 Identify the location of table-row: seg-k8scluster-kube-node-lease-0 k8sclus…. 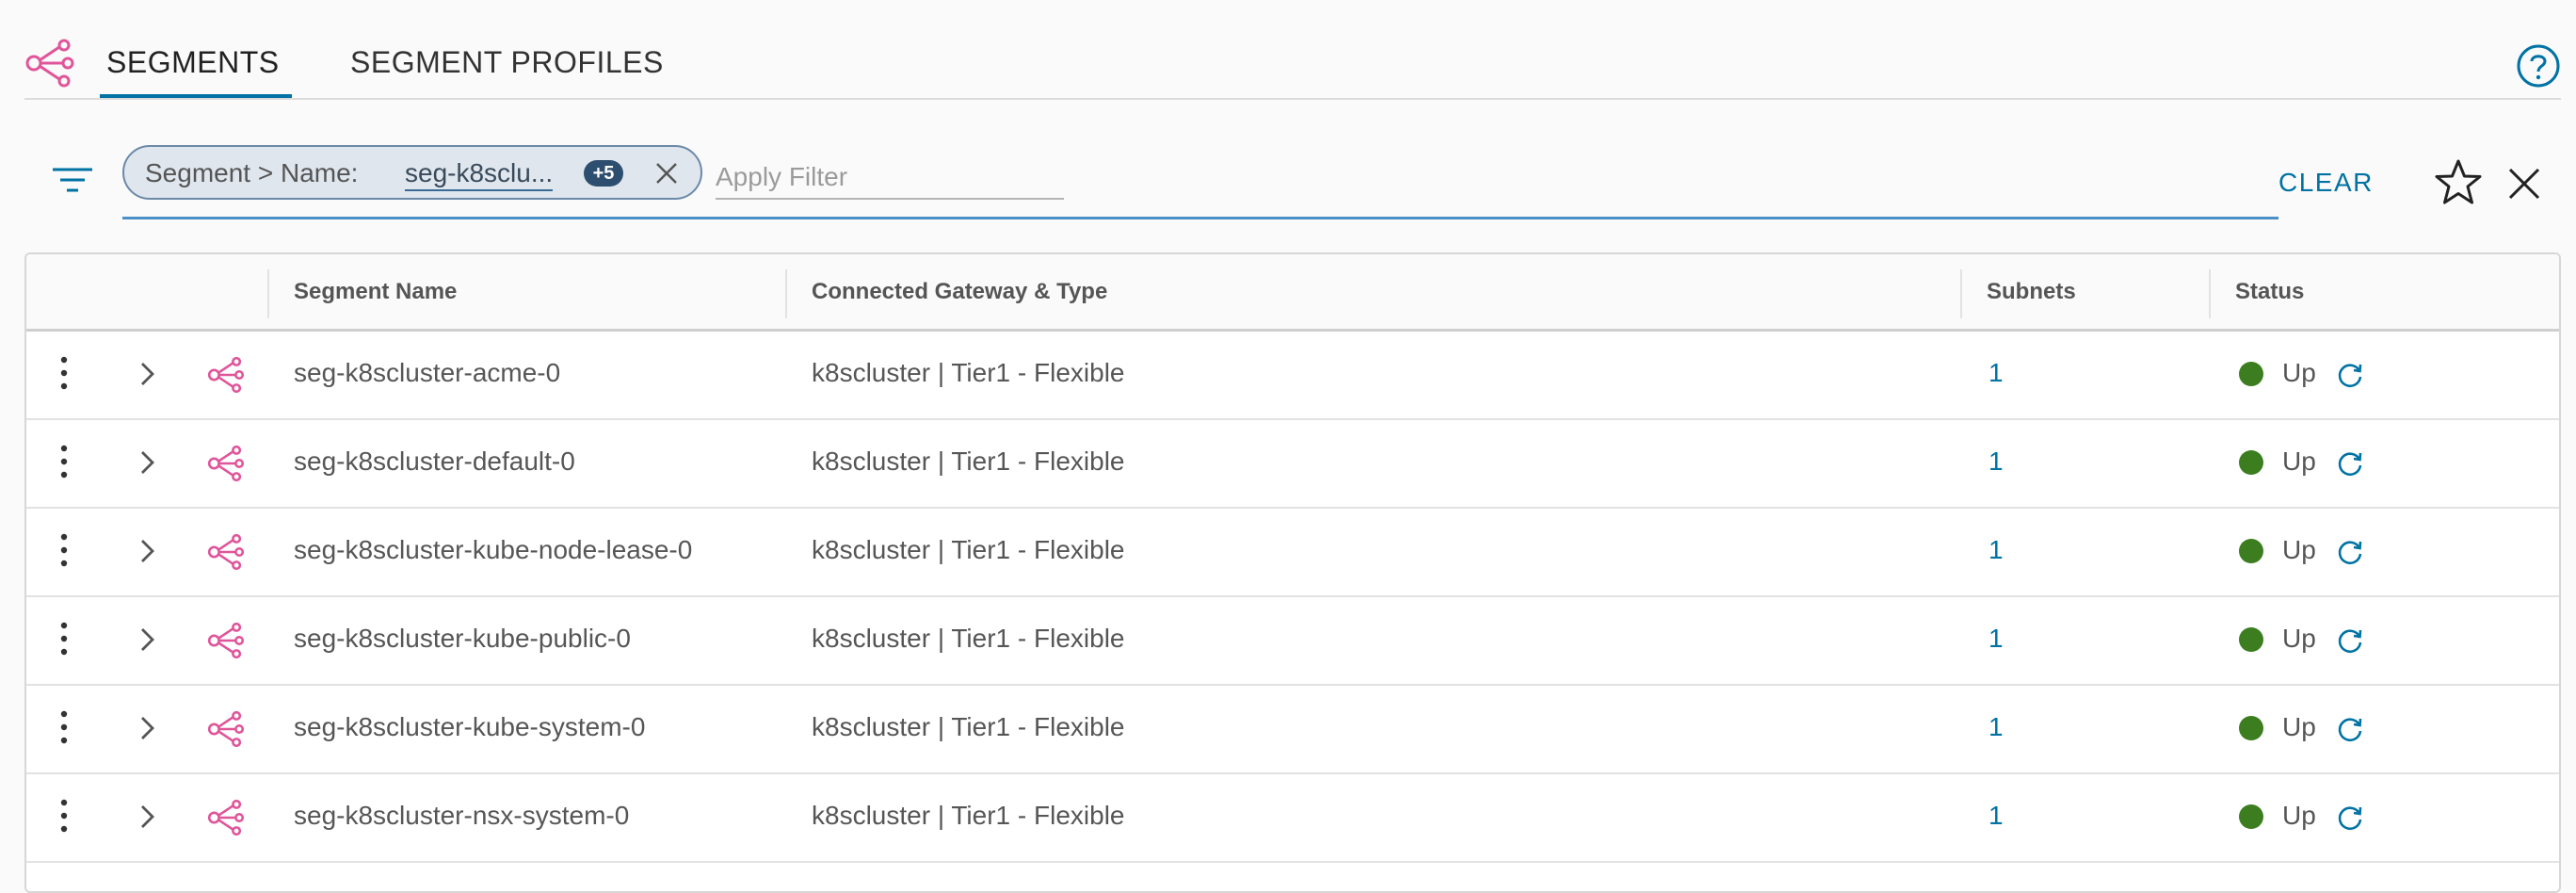
(1292, 553).